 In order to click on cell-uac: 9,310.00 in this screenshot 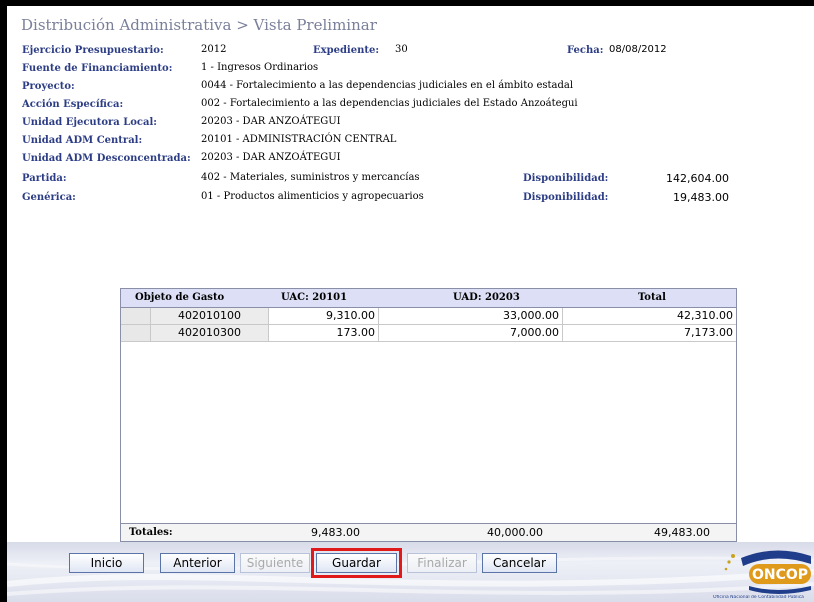, I will do `click(324, 316)`.